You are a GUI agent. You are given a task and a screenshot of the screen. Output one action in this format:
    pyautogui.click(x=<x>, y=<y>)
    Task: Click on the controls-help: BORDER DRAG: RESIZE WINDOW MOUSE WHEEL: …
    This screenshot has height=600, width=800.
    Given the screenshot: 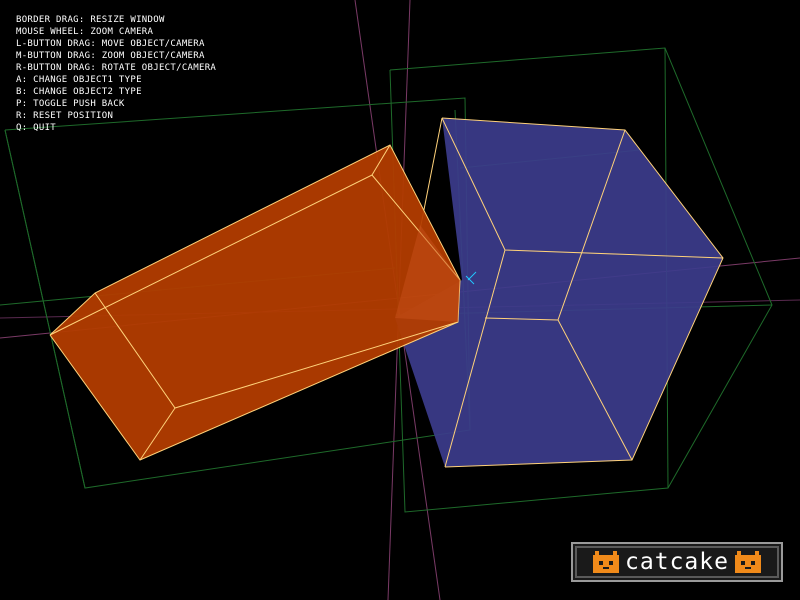 What is the action you would take?
    pyautogui.click(x=116, y=74)
    